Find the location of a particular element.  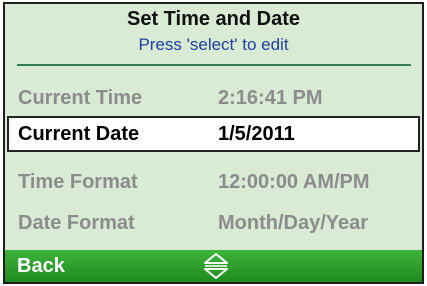

setting-value: 12:00:00 AM/PM is located at coordinates (294, 182).